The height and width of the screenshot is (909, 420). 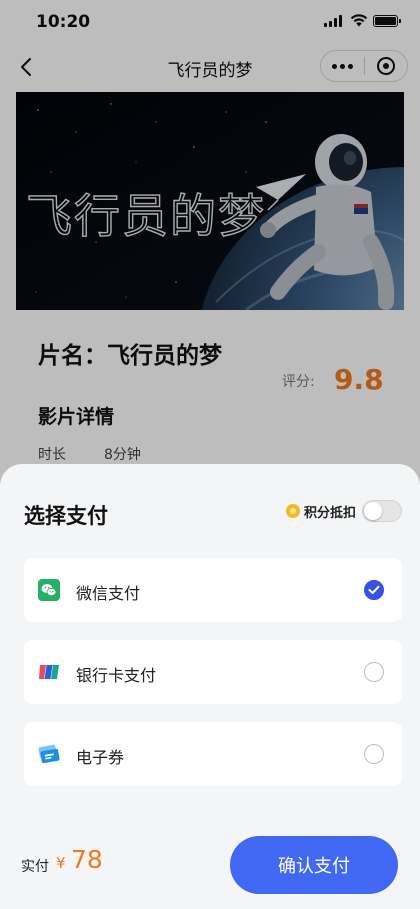 What do you see at coordinates (314, 865) in the screenshot?
I see `confirm-payment-button: 确认支付` at bounding box center [314, 865].